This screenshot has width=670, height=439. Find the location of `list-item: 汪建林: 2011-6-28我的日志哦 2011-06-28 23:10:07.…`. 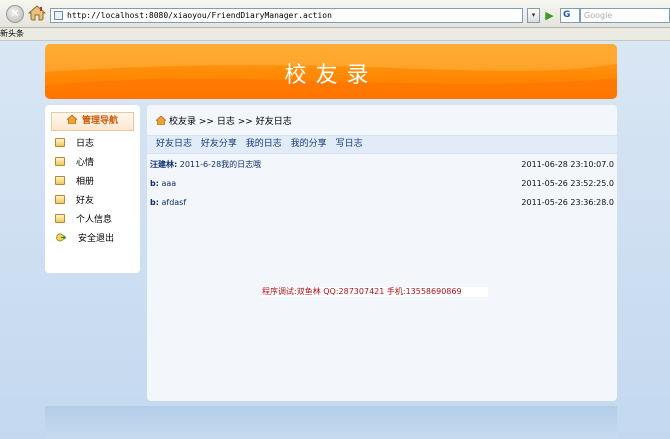

list-item: 汪建林: 2011-6-28我的日志哦 2011-06-28 23:10:07.… is located at coordinates (382, 165).